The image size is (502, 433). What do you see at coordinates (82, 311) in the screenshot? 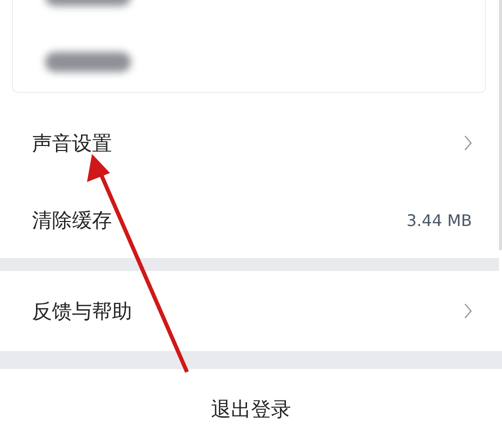
I see `row-label: 反馈与帮助` at bounding box center [82, 311].